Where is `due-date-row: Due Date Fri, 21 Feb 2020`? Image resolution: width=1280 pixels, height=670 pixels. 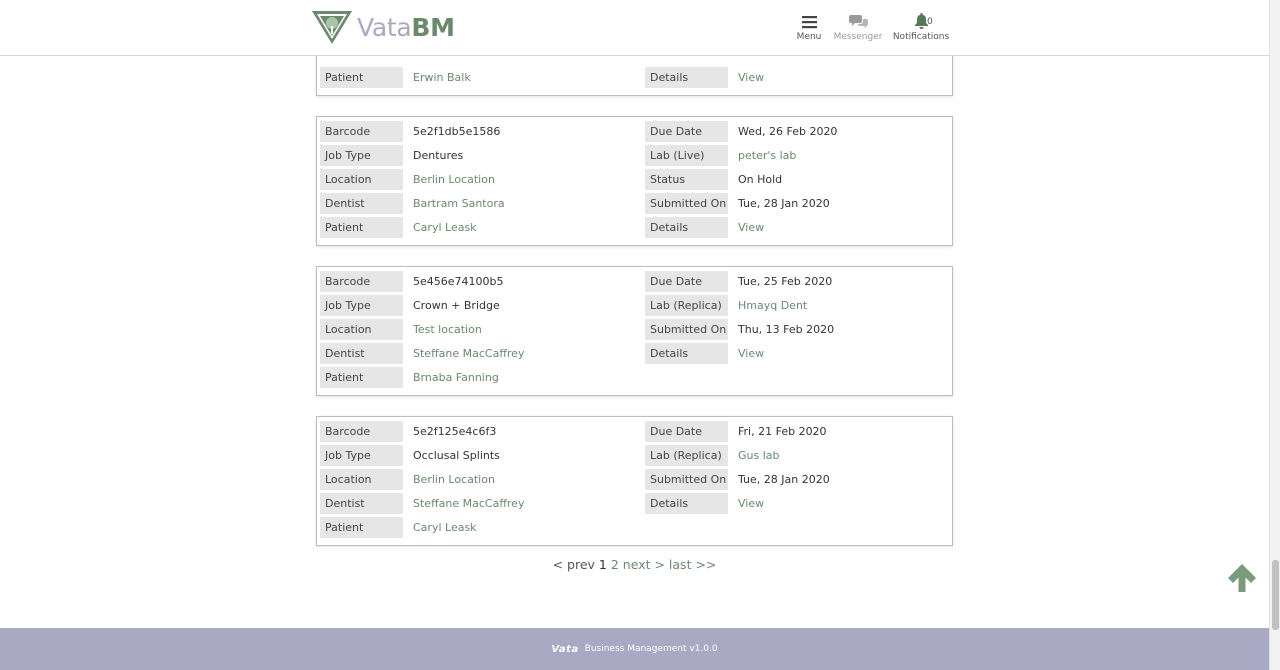
due-date-row: Due Date Fri, 21 Feb 2020 is located at coordinates (634, 431).